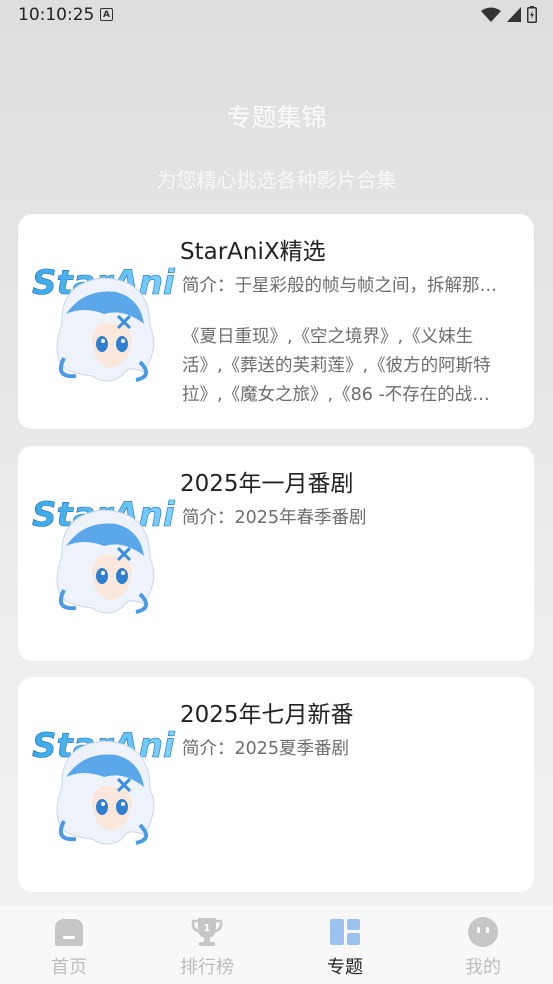 This screenshot has height=984, width=553. Describe the element at coordinates (532, 14) in the screenshot. I see `battery-icon` at that location.